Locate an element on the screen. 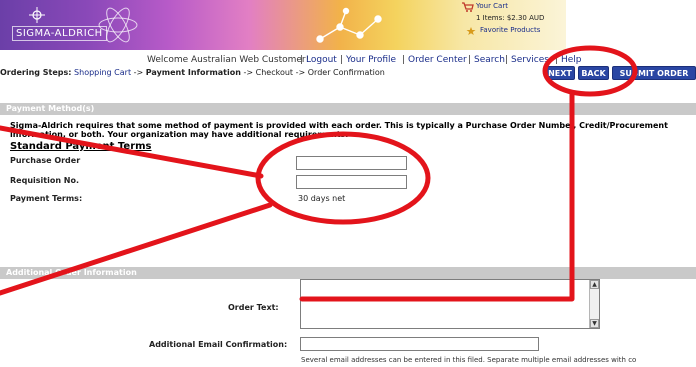 This screenshot has width=696, height=367. next-button: NEXT is located at coordinates (560, 73).